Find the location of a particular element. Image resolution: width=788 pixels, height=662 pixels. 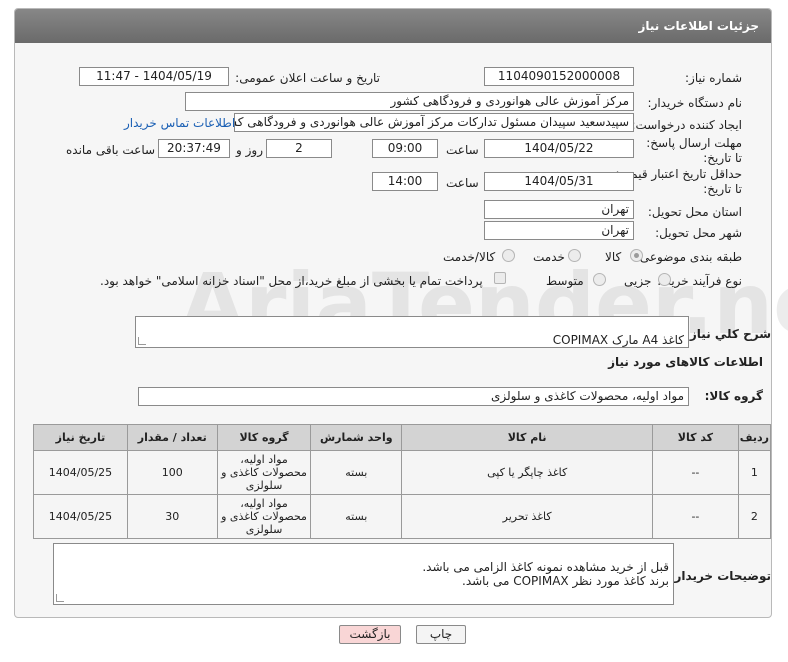

print-button: چاپ is located at coordinates (441, 634).